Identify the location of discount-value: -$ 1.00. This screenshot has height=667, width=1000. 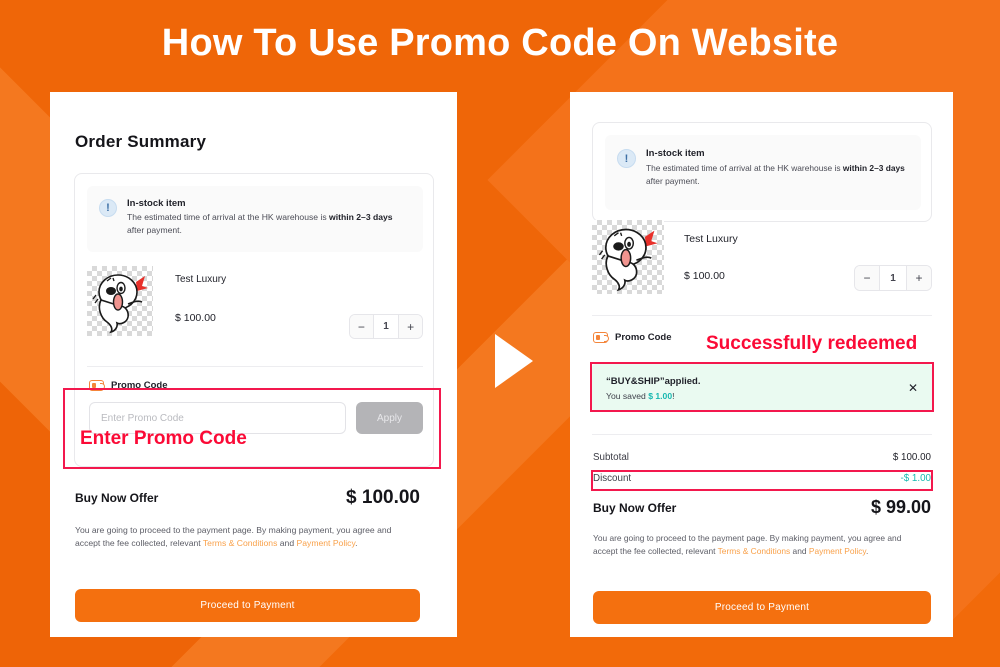
(915, 478).